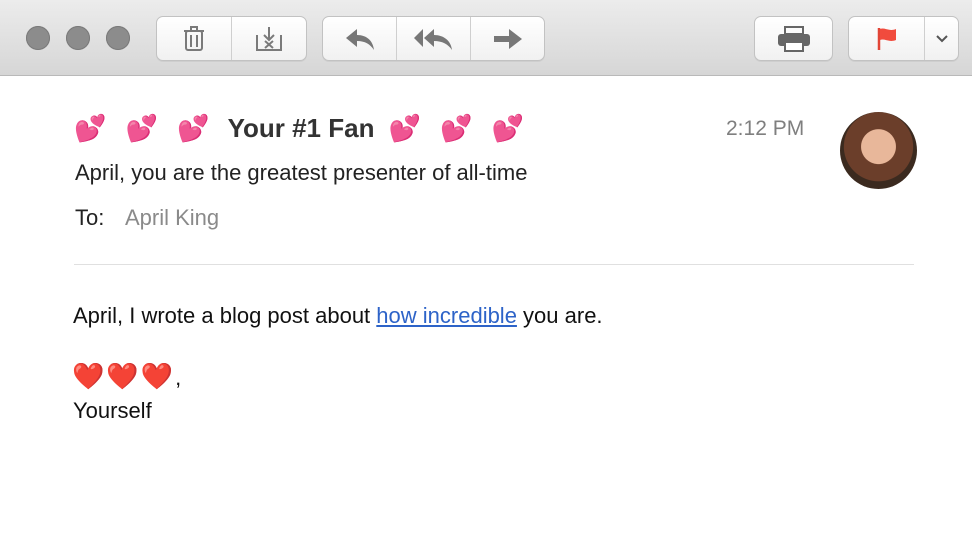 Image resolution: width=972 pixels, height=540 pixels. I want to click on flag-button, so click(887, 38).